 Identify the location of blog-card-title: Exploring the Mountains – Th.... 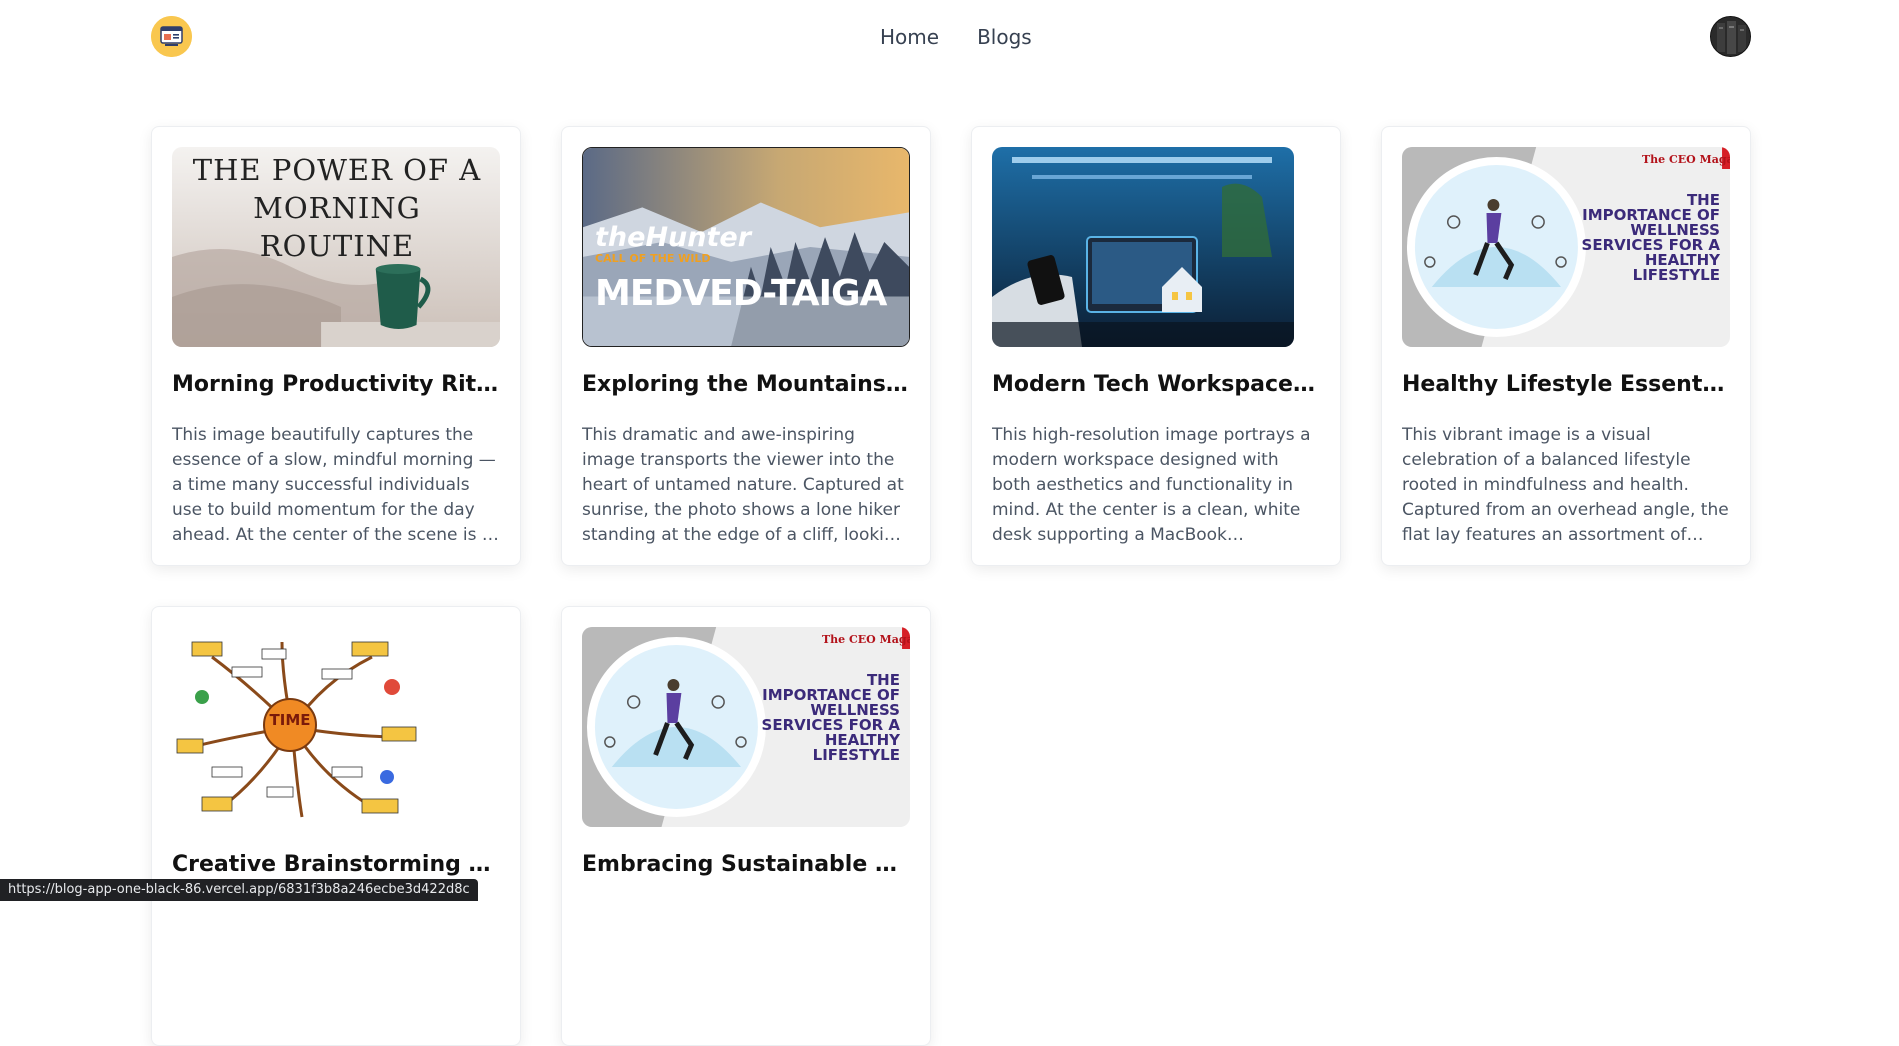
(746, 385).